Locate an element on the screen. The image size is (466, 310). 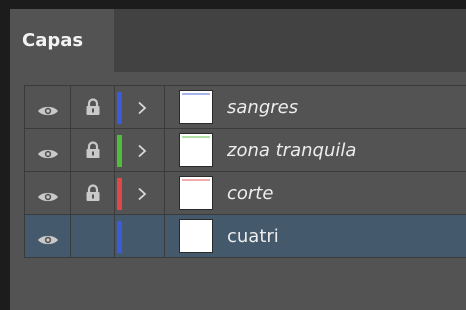
layer-name: corte is located at coordinates (250, 193).